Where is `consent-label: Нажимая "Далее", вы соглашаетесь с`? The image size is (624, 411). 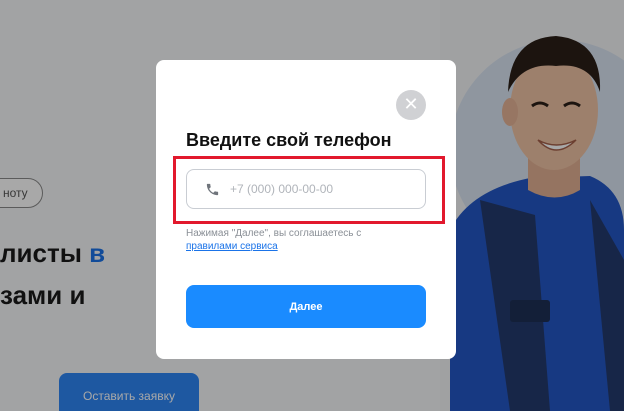 consent-label: Нажимая "Далее", вы соглашаетесь с is located at coordinates (274, 233).